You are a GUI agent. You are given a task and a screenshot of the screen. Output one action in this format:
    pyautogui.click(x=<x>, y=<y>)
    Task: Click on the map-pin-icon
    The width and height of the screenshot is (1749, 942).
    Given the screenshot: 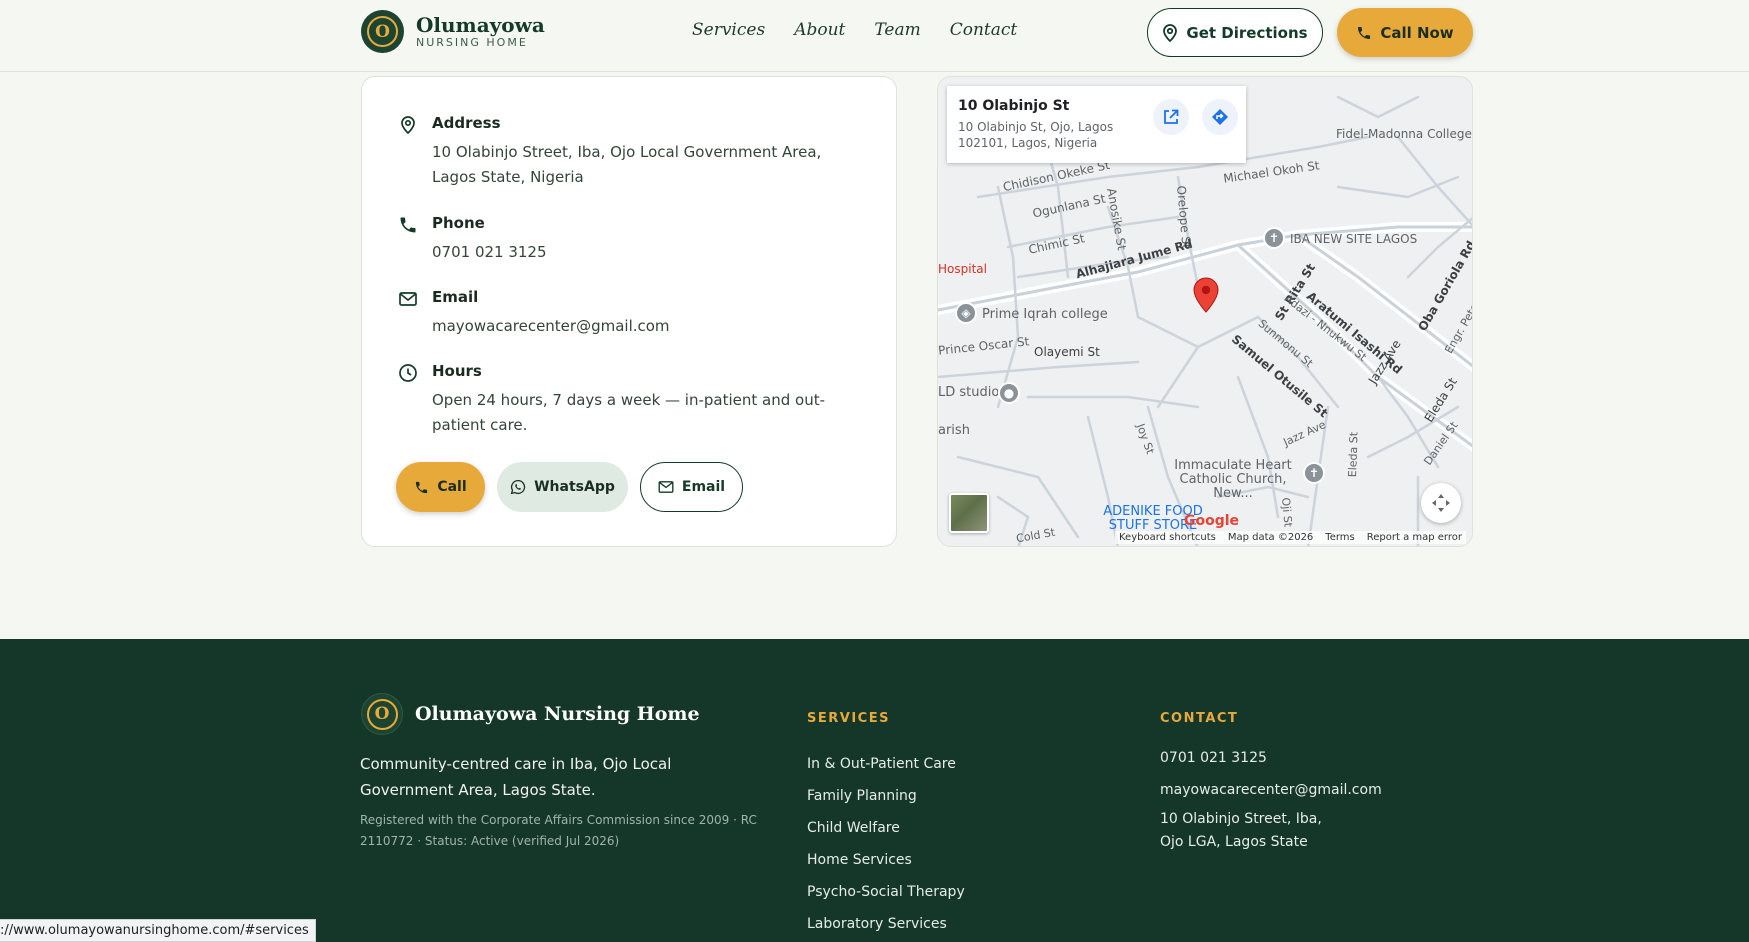 What is the action you would take?
    pyautogui.click(x=1170, y=32)
    